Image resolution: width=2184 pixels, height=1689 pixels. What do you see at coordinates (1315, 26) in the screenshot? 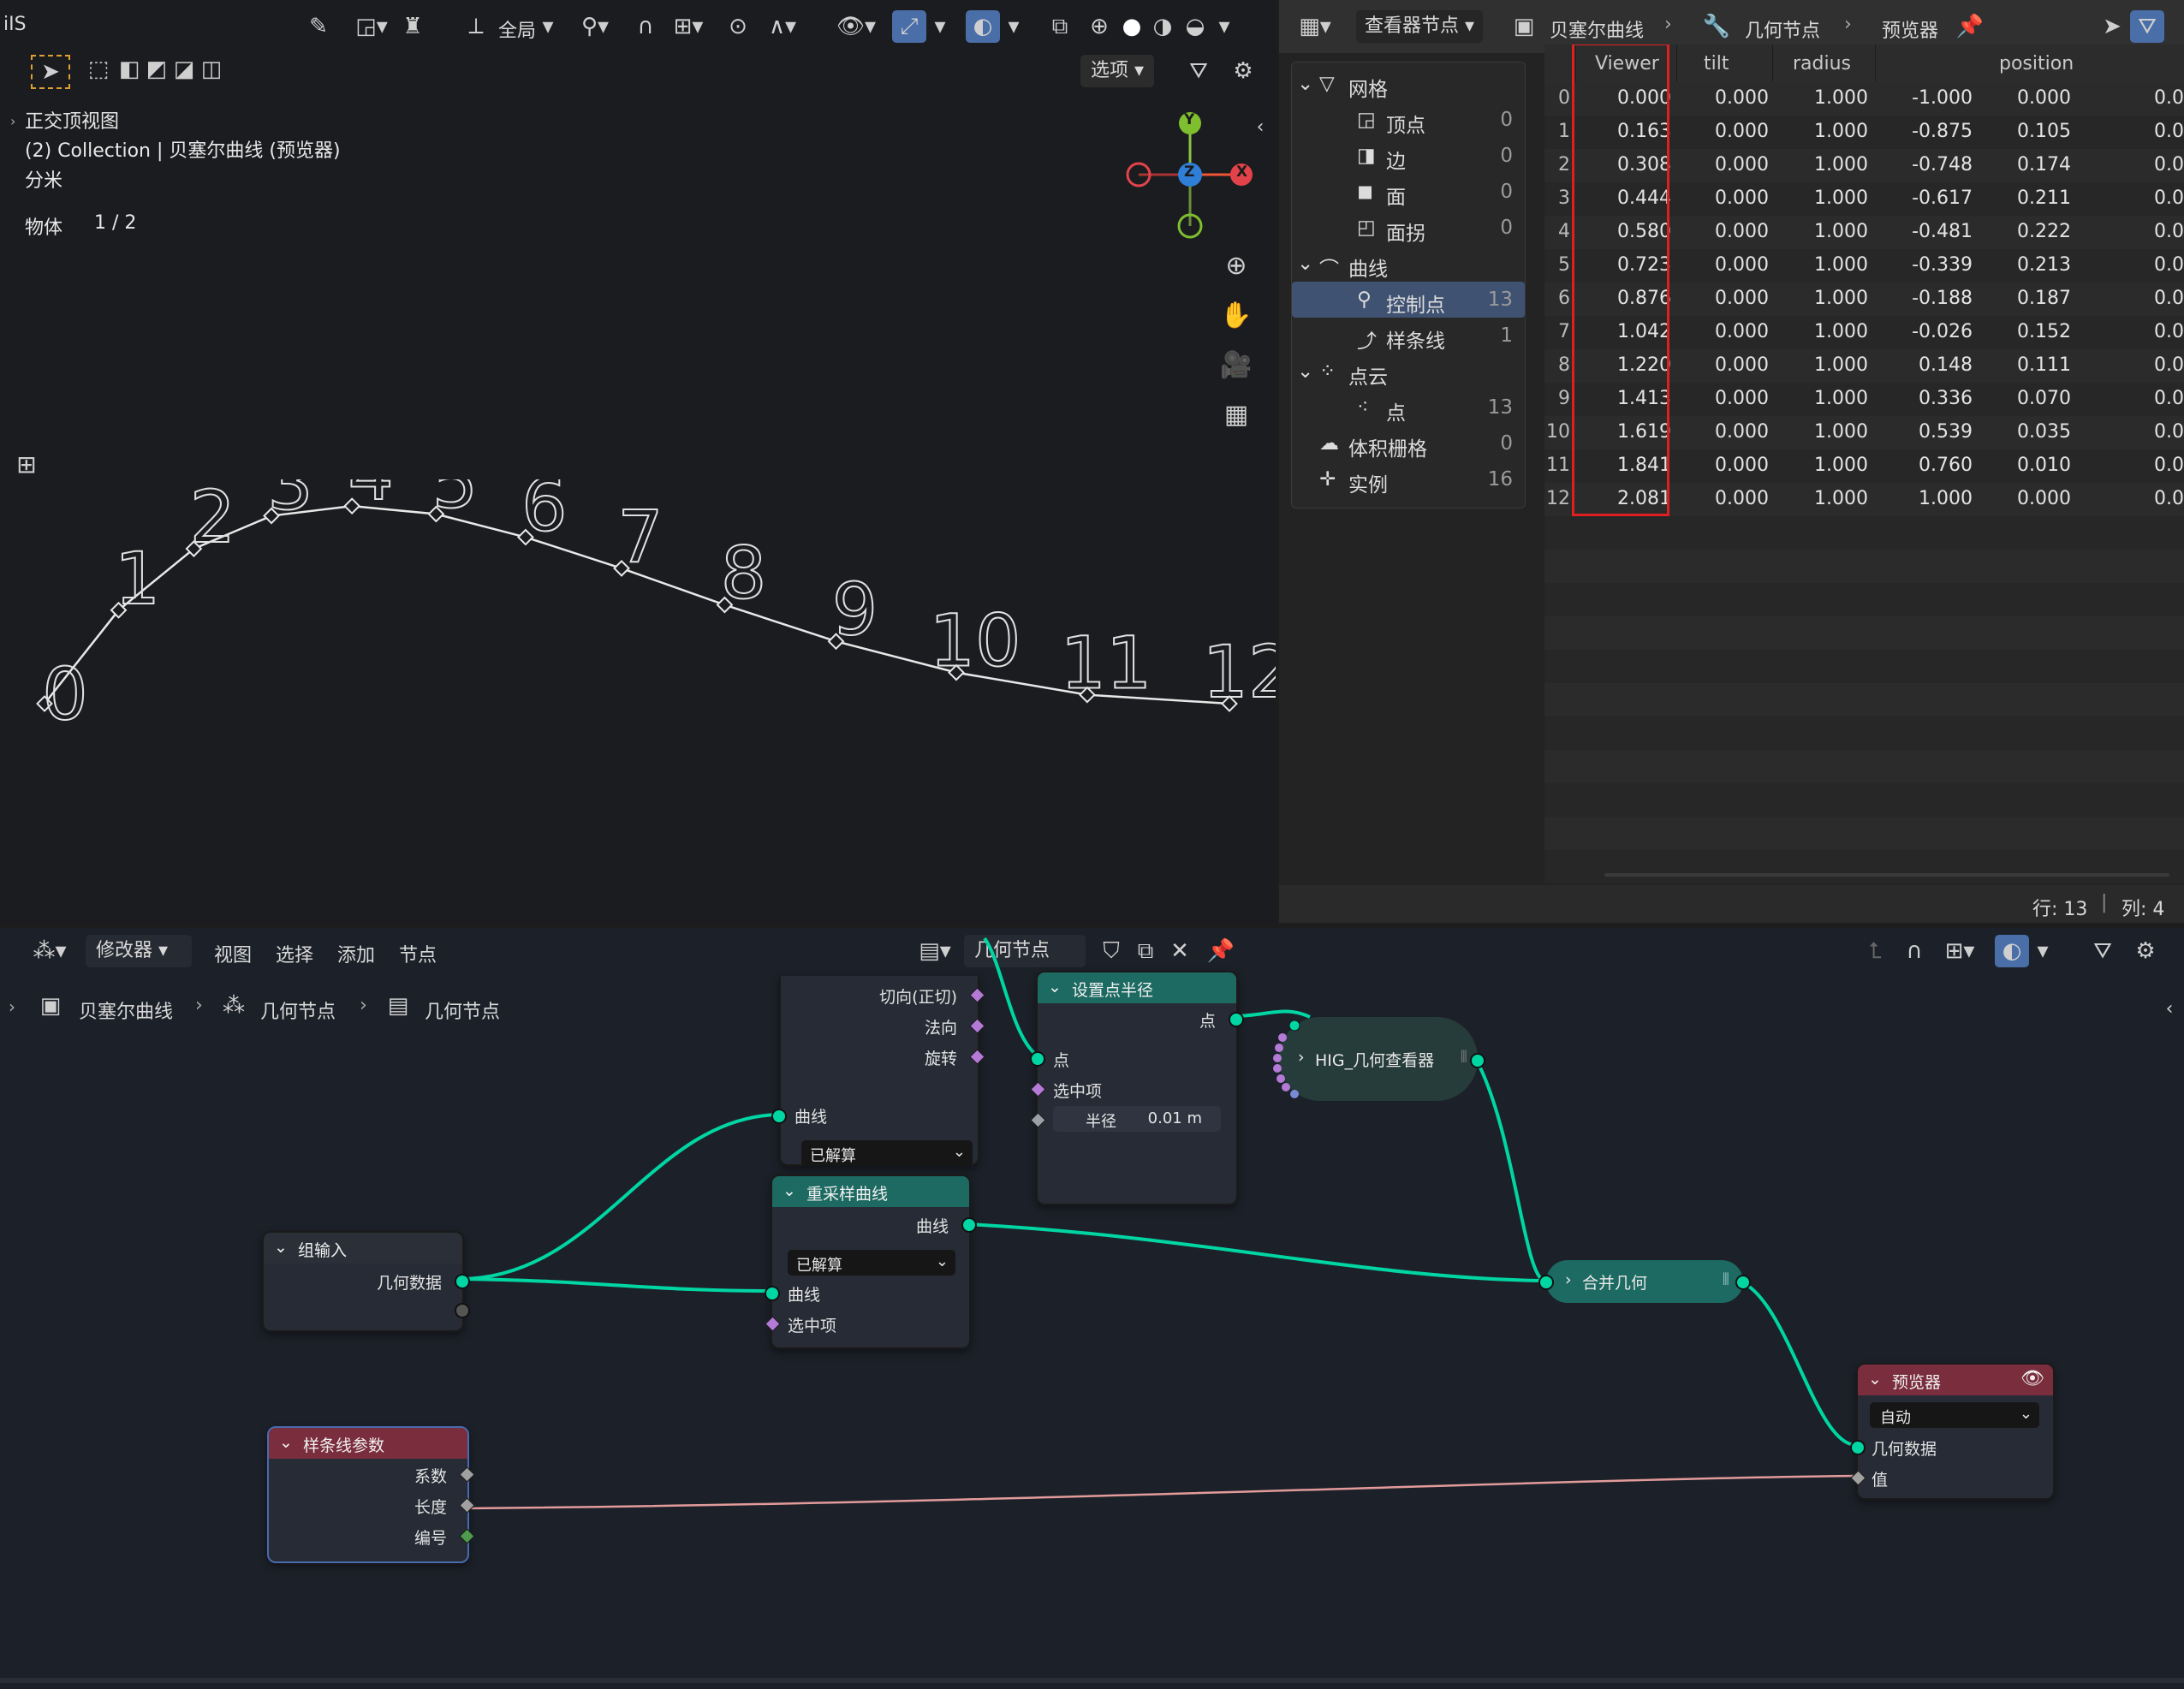
I see `editor-type-icon: ▦▾` at bounding box center [1315, 26].